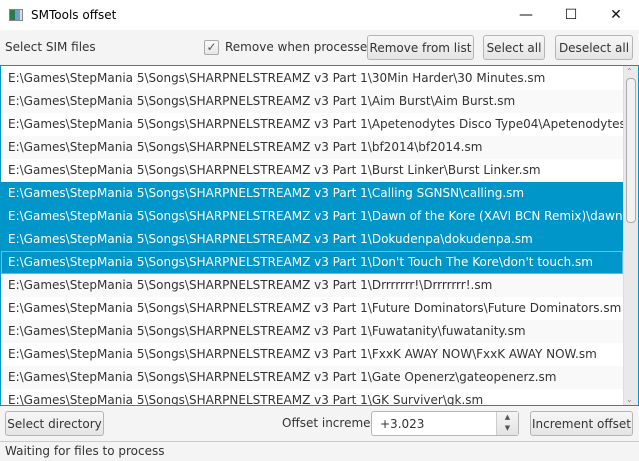  What do you see at coordinates (629, 71) in the screenshot?
I see `scroll-up-icon: ⌃` at bounding box center [629, 71].